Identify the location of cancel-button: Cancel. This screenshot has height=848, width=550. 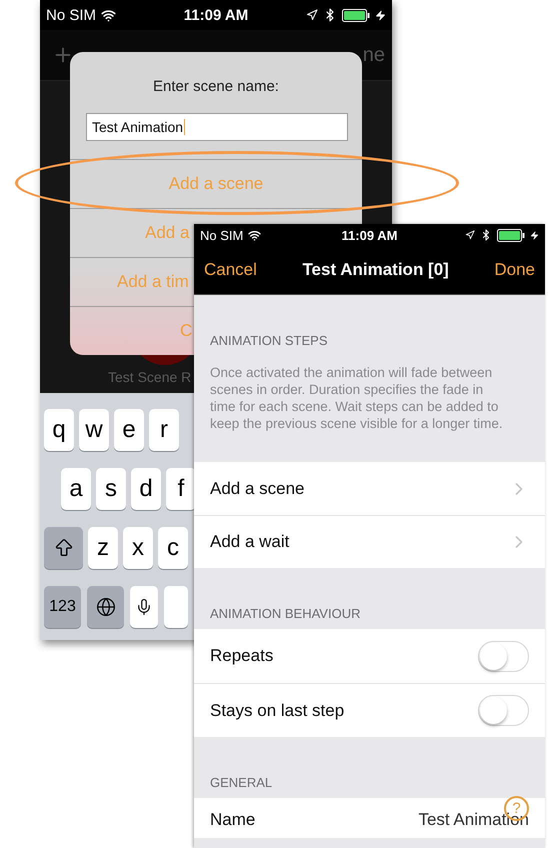
(230, 270).